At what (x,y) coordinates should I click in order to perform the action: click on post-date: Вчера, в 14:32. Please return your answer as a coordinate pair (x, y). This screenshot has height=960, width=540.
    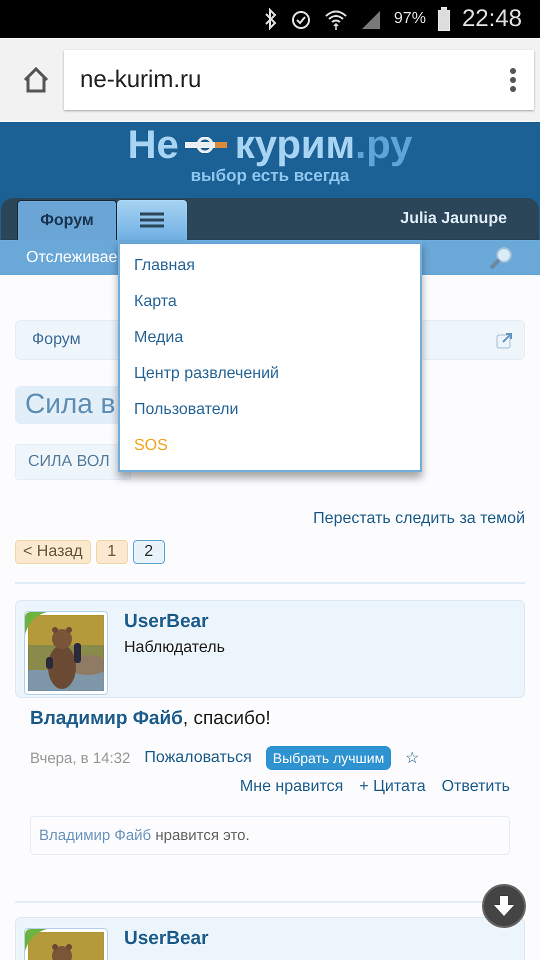
    Looking at the image, I should click on (80, 758).